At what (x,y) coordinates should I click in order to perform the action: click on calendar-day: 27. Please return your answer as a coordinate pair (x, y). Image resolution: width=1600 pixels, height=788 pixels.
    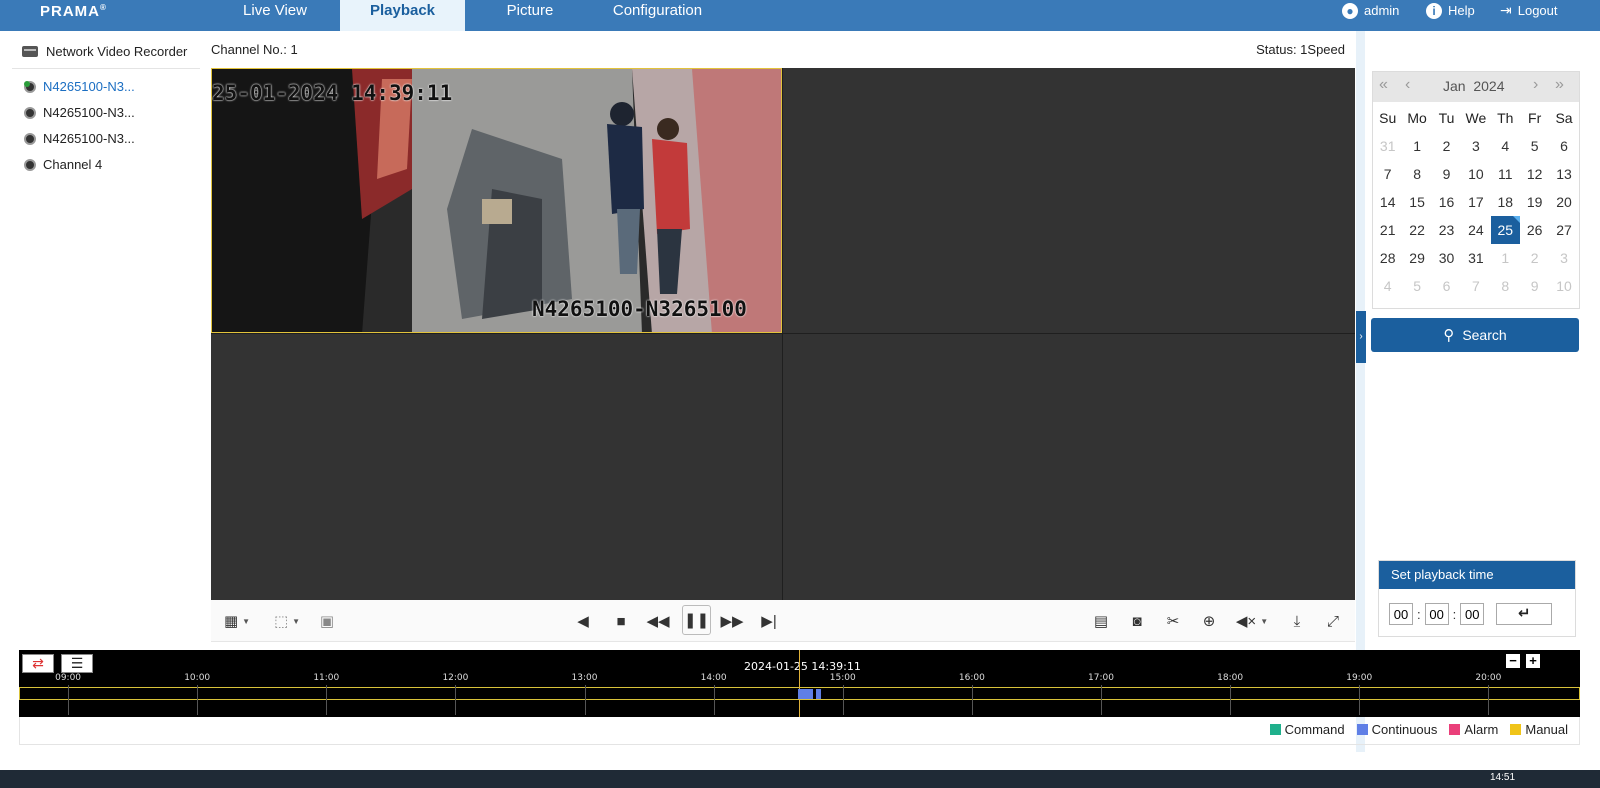
    Looking at the image, I should click on (1563, 230).